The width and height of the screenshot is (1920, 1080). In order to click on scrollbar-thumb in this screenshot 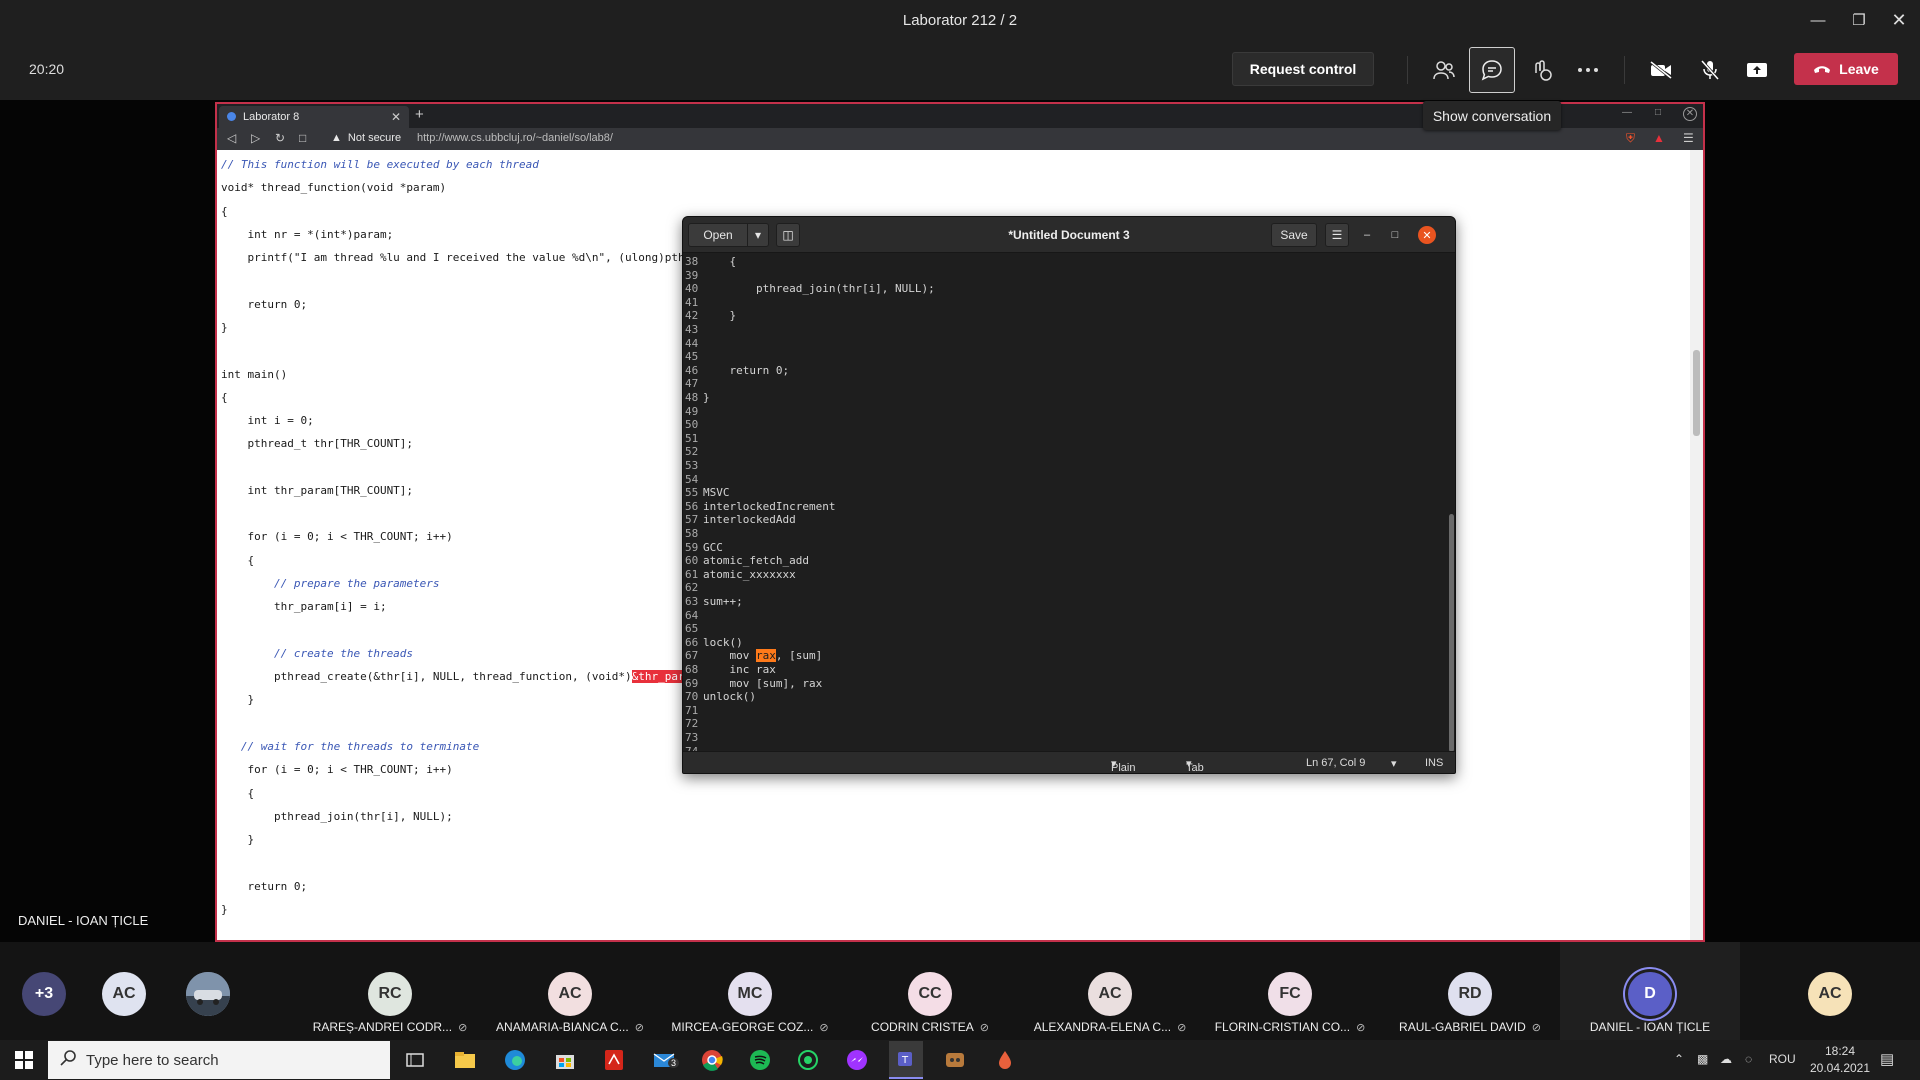, I will do `click(1696, 393)`.